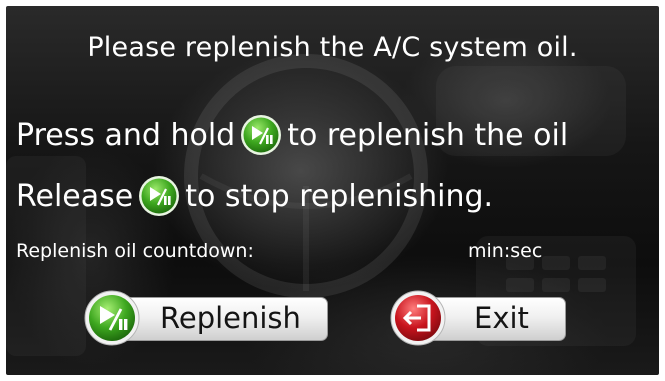  Describe the element at coordinates (339, 196) in the screenshot. I see `instruction-release-text-after: to stop replenishing.` at that location.